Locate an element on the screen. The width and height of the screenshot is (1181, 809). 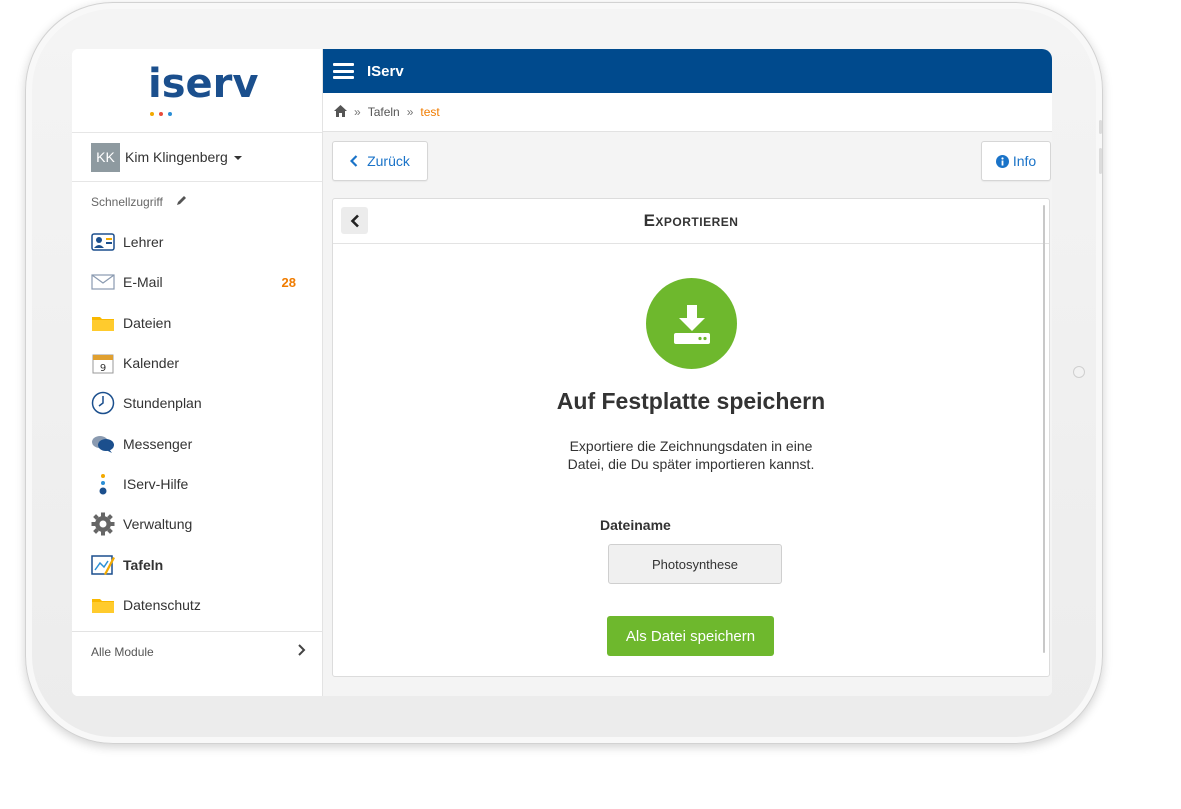
unread-count-badge: 28 is located at coordinates (288, 282).